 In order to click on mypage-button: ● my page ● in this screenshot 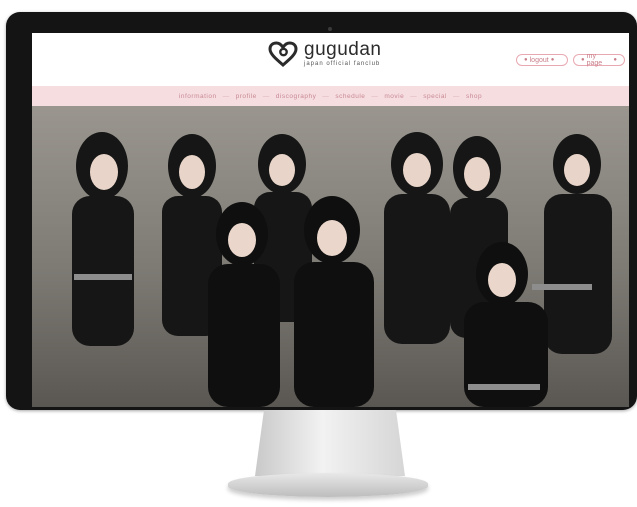, I will do `click(599, 60)`.